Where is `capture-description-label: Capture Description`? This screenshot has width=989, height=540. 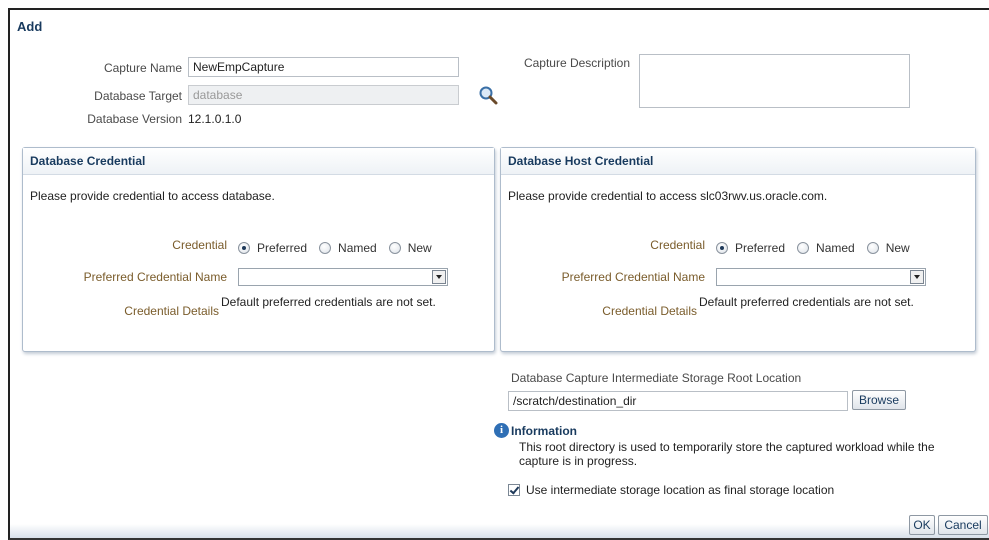
capture-description-label: Capture Description is located at coordinates (576, 63).